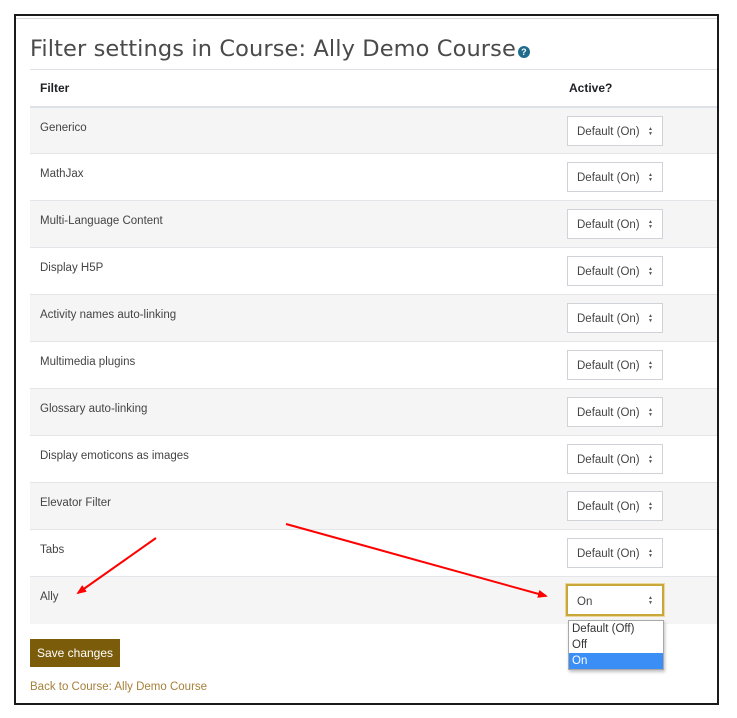 Image resolution: width=737 pixels, height=718 pixels. Describe the element at coordinates (296, 224) in the screenshot. I see `filter-name: Multi-Language Content` at that location.